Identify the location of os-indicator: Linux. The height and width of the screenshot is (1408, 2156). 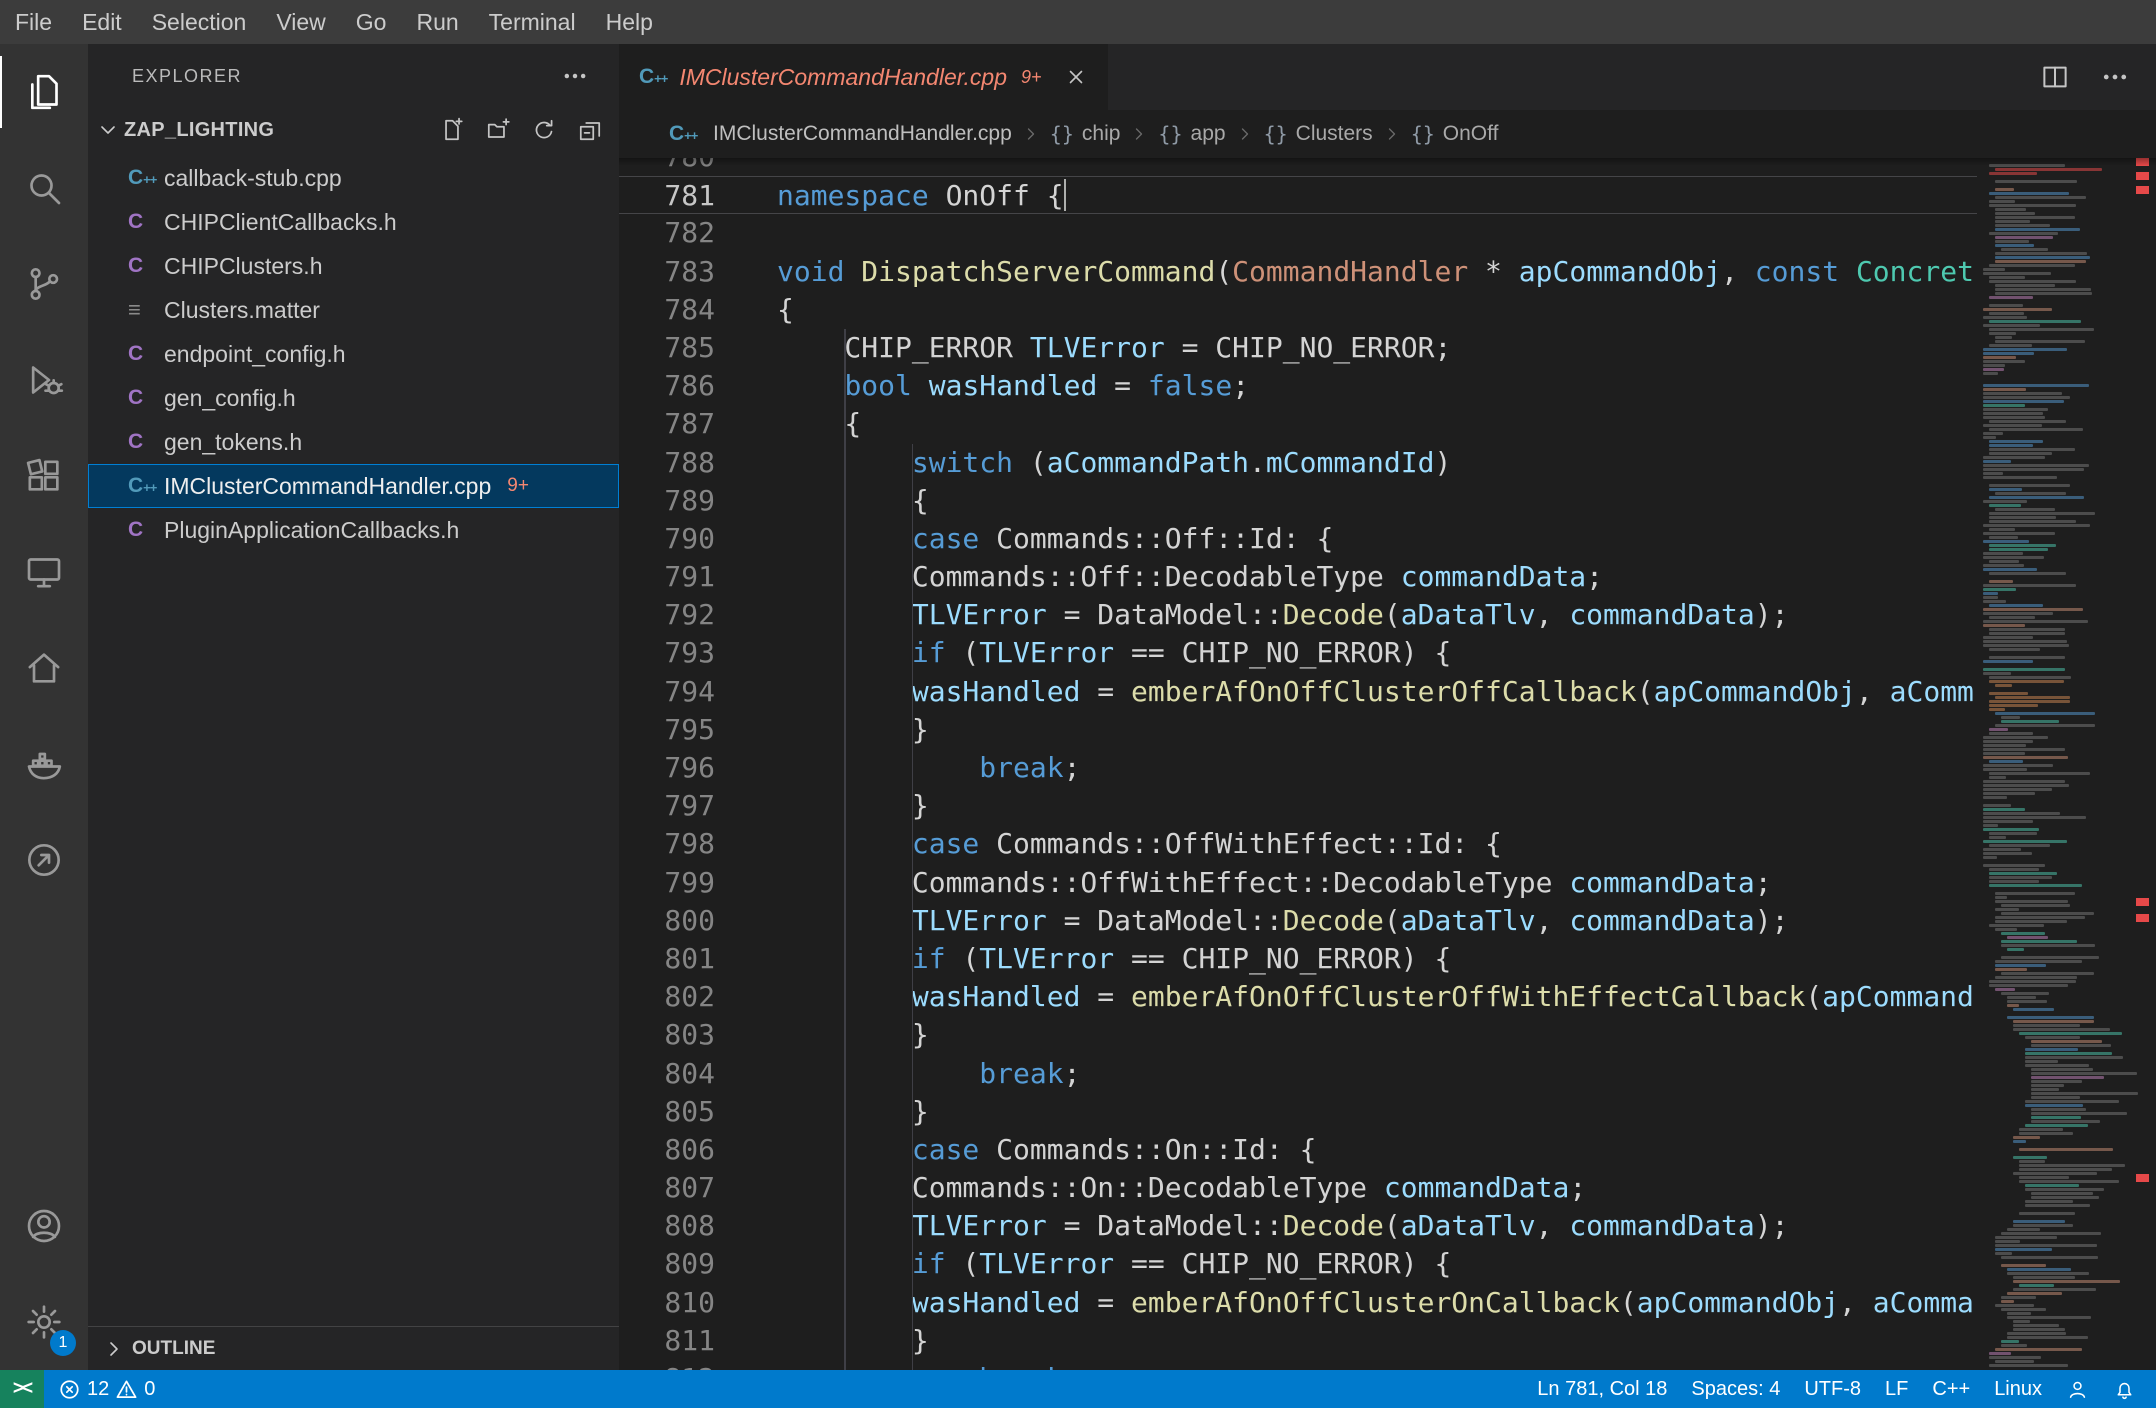
(2018, 1389).